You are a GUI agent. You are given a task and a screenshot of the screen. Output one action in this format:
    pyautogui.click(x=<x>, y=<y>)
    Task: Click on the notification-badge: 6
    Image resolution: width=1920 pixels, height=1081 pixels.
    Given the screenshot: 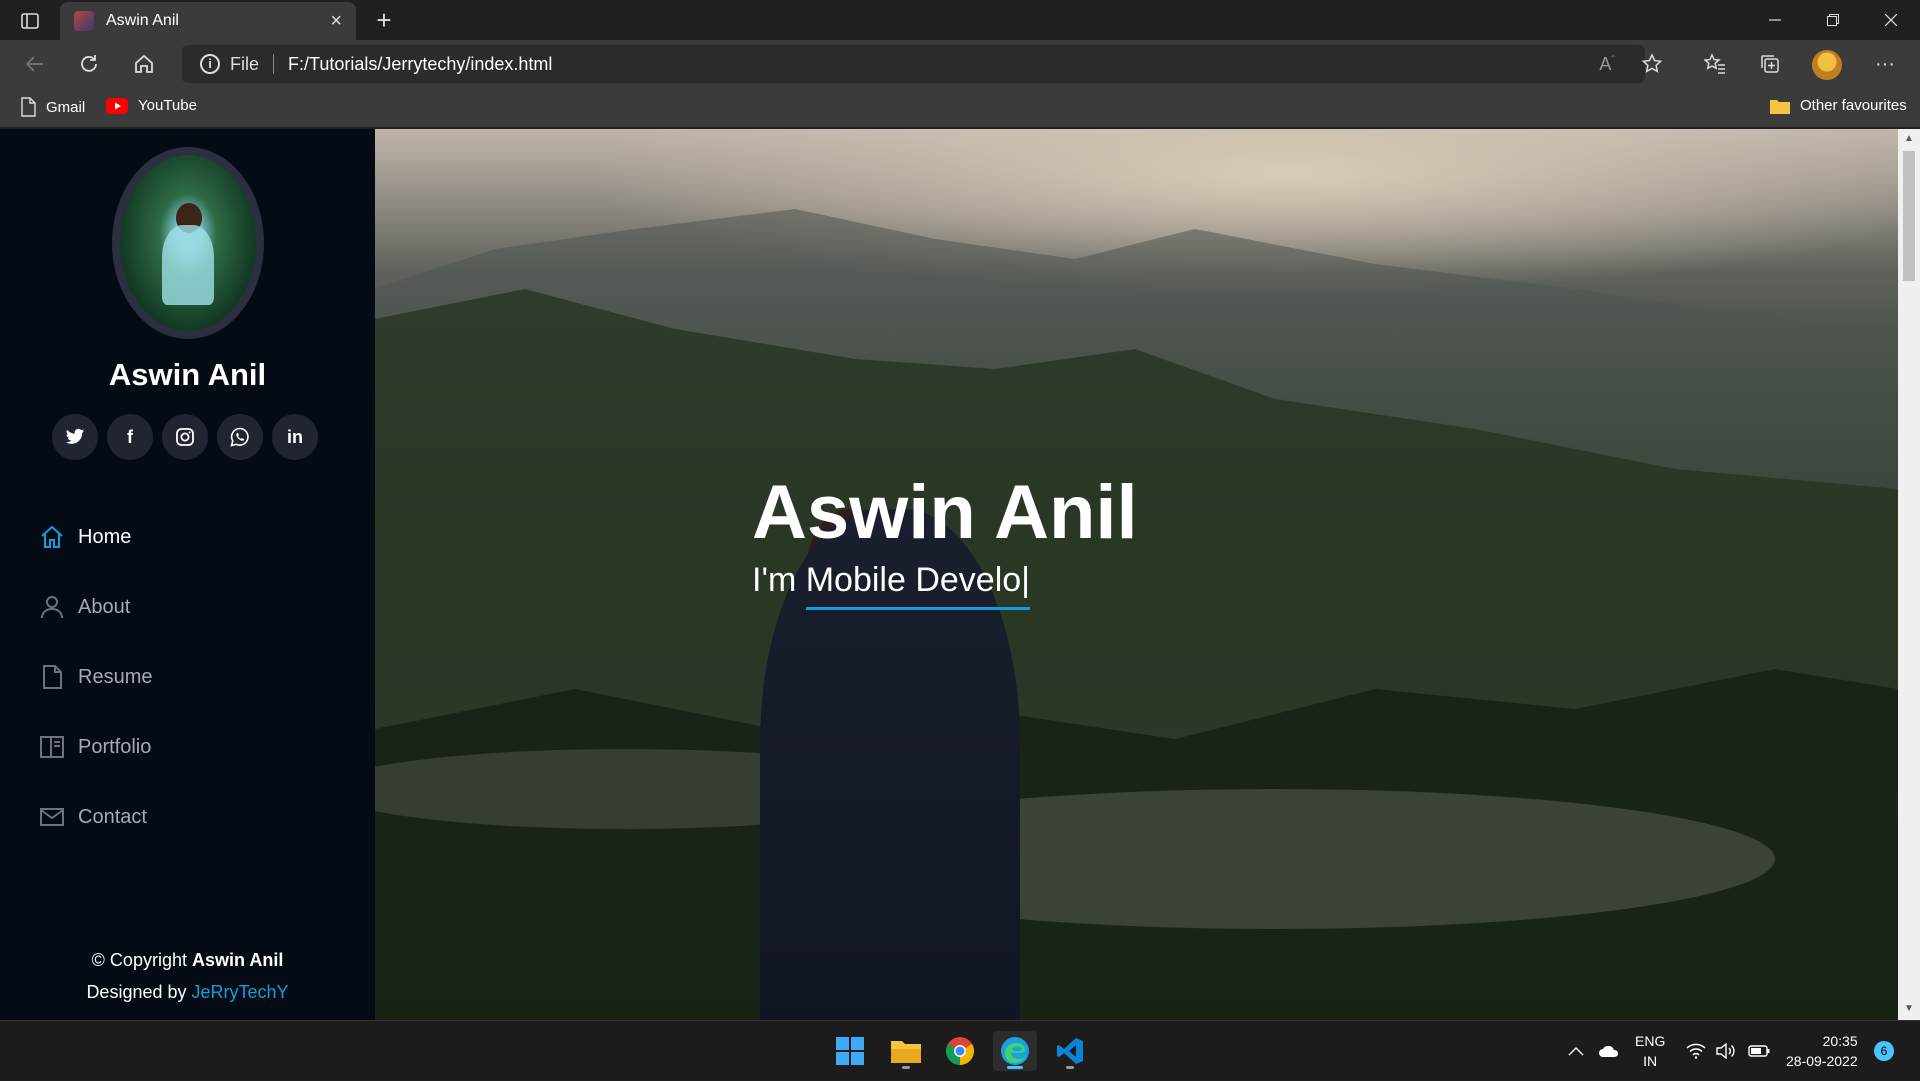 What is the action you would take?
    pyautogui.click(x=1884, y=1051)
    